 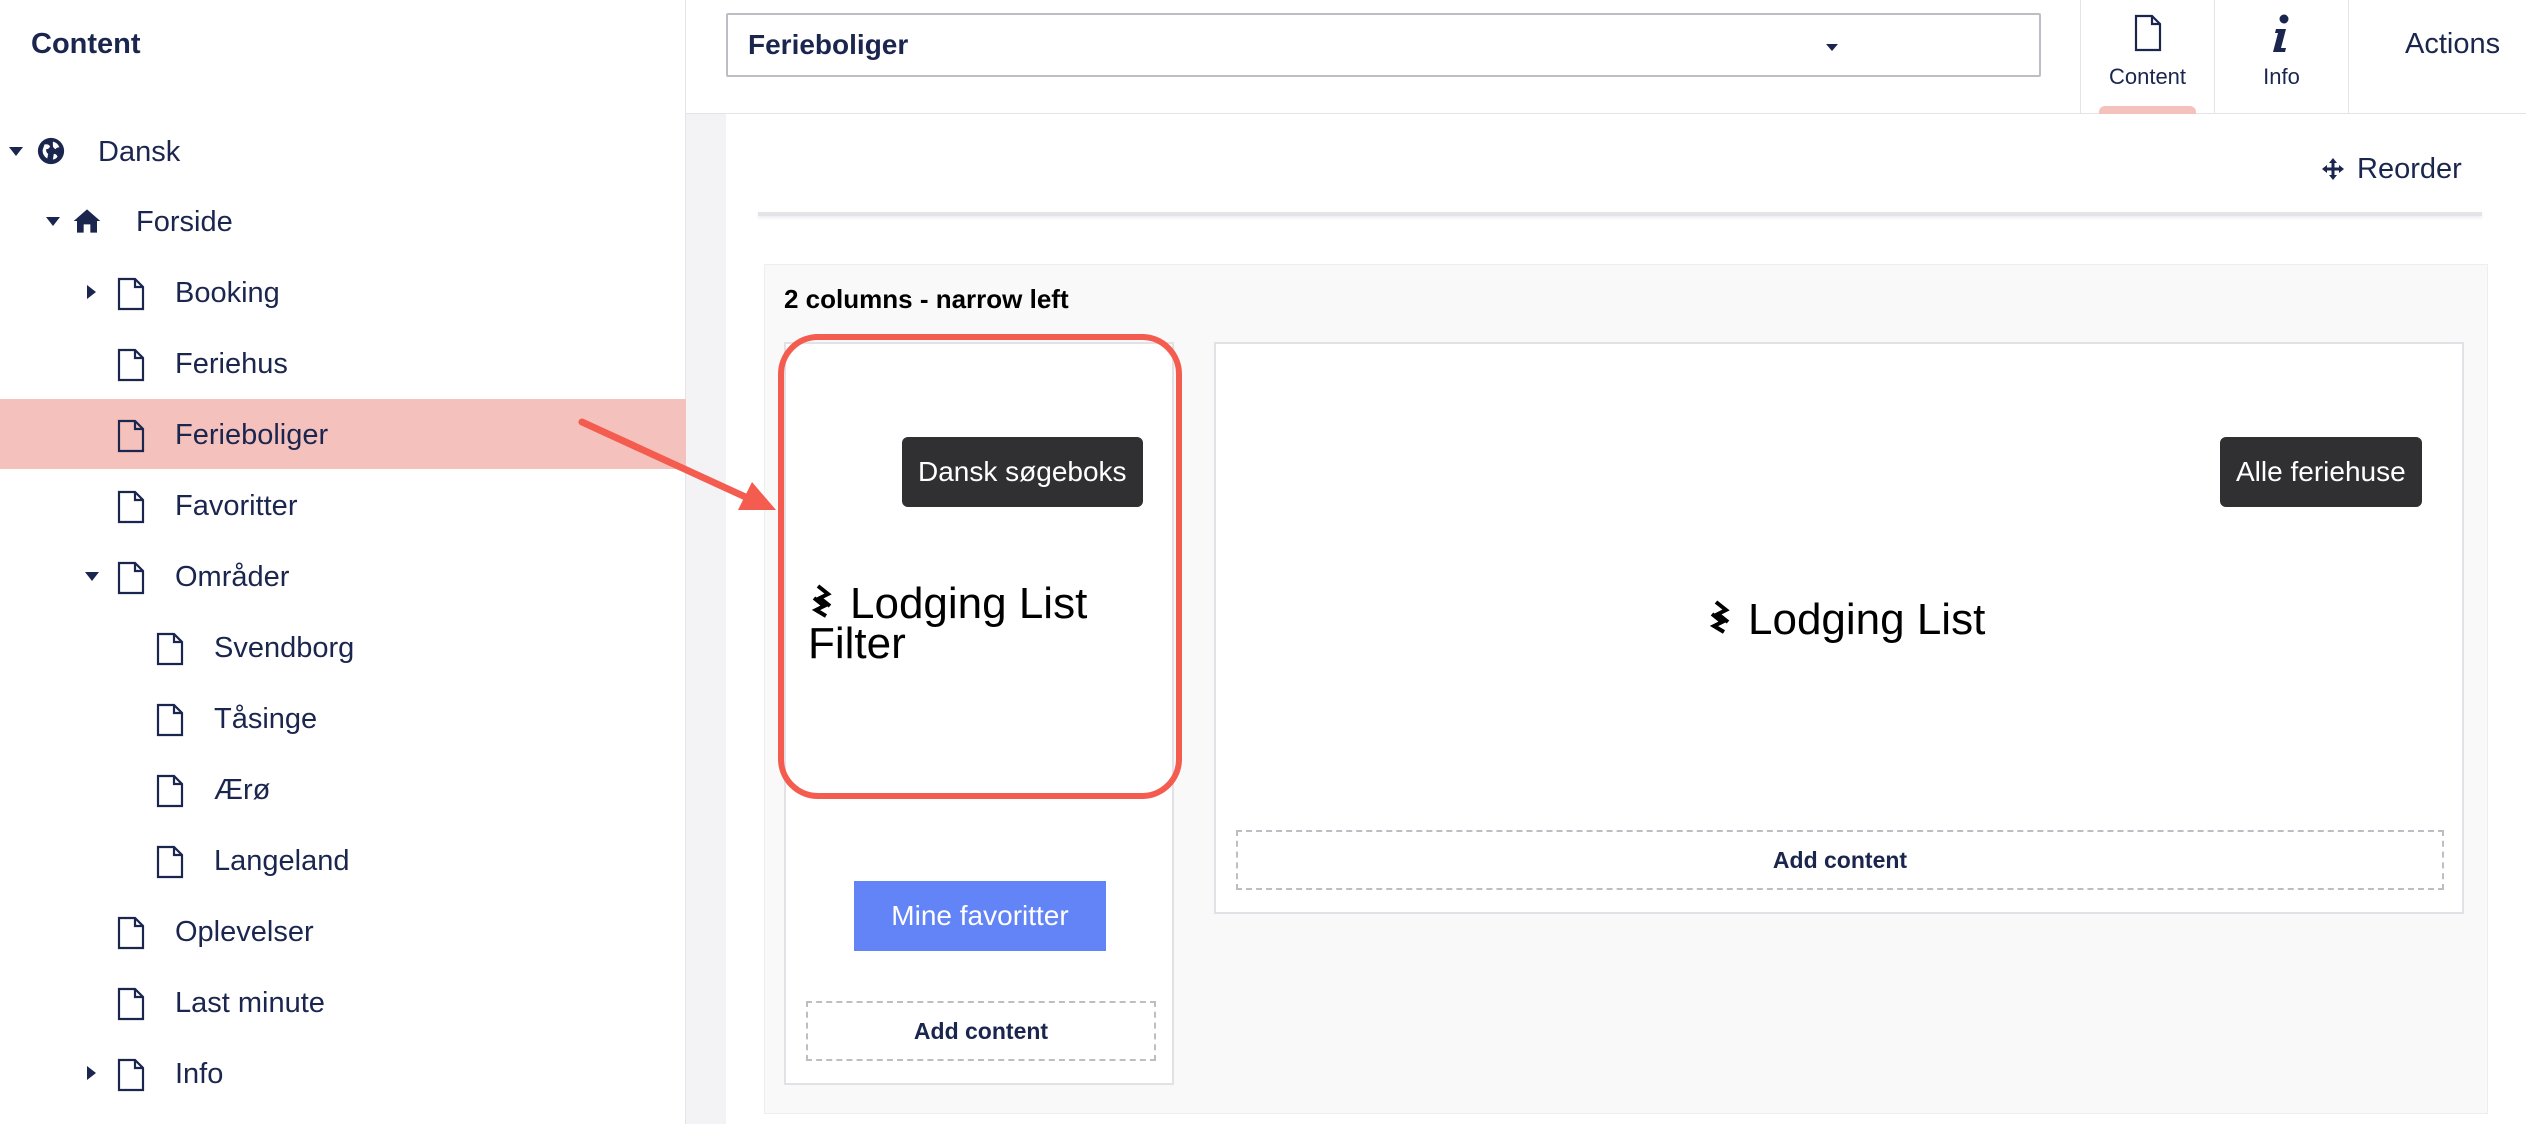 I want to click on mine-favoritter-button: Mine favoritter, so click(x=980, y=916).